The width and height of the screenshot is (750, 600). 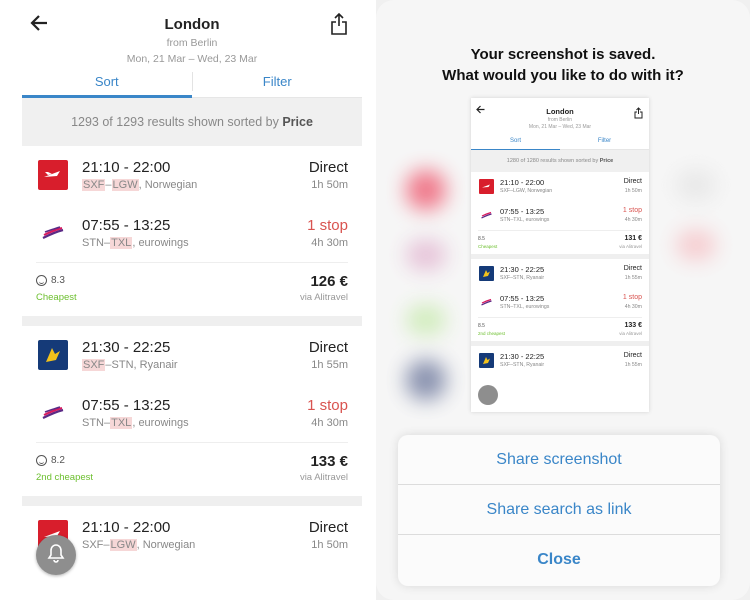 I want to click on tab-filter: Filter, so click(x=278, y=81).